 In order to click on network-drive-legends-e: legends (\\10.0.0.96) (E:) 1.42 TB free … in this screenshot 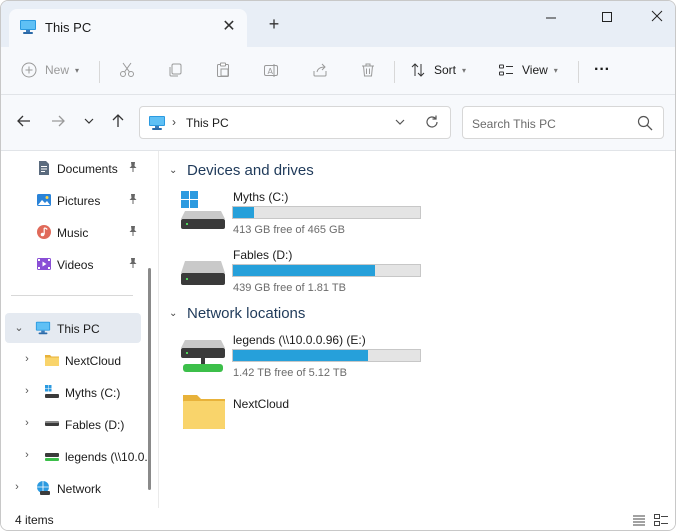, I will do `click(306, 358)`.